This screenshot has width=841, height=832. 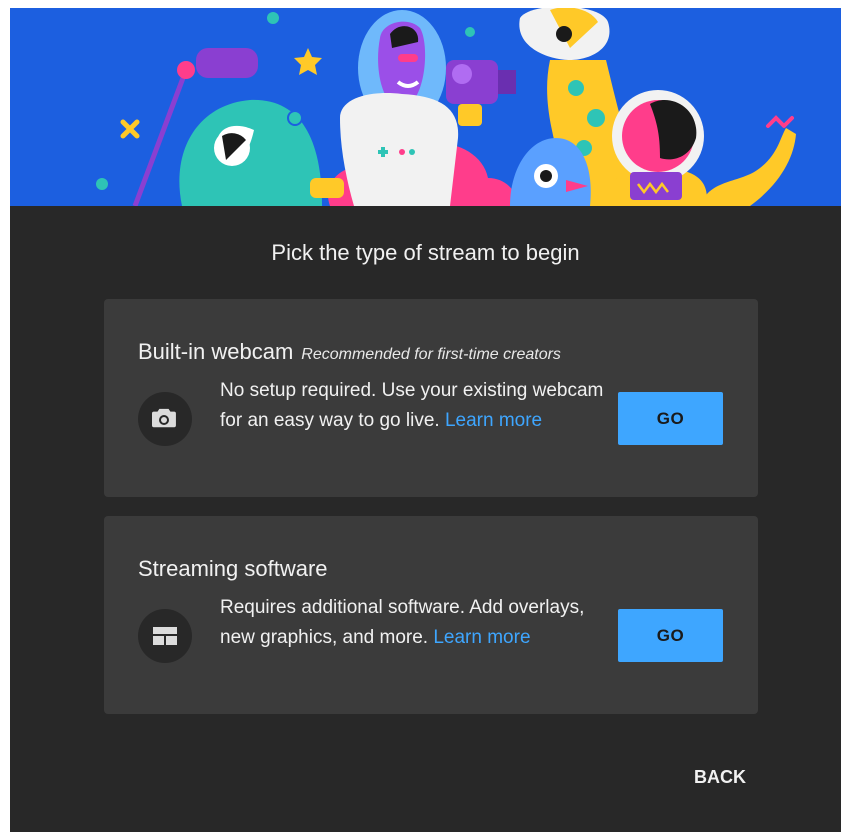 What do you see at coordinates (165, 419) in the screenshot?
I see `camera-icon` at bounding box center [165, 419].